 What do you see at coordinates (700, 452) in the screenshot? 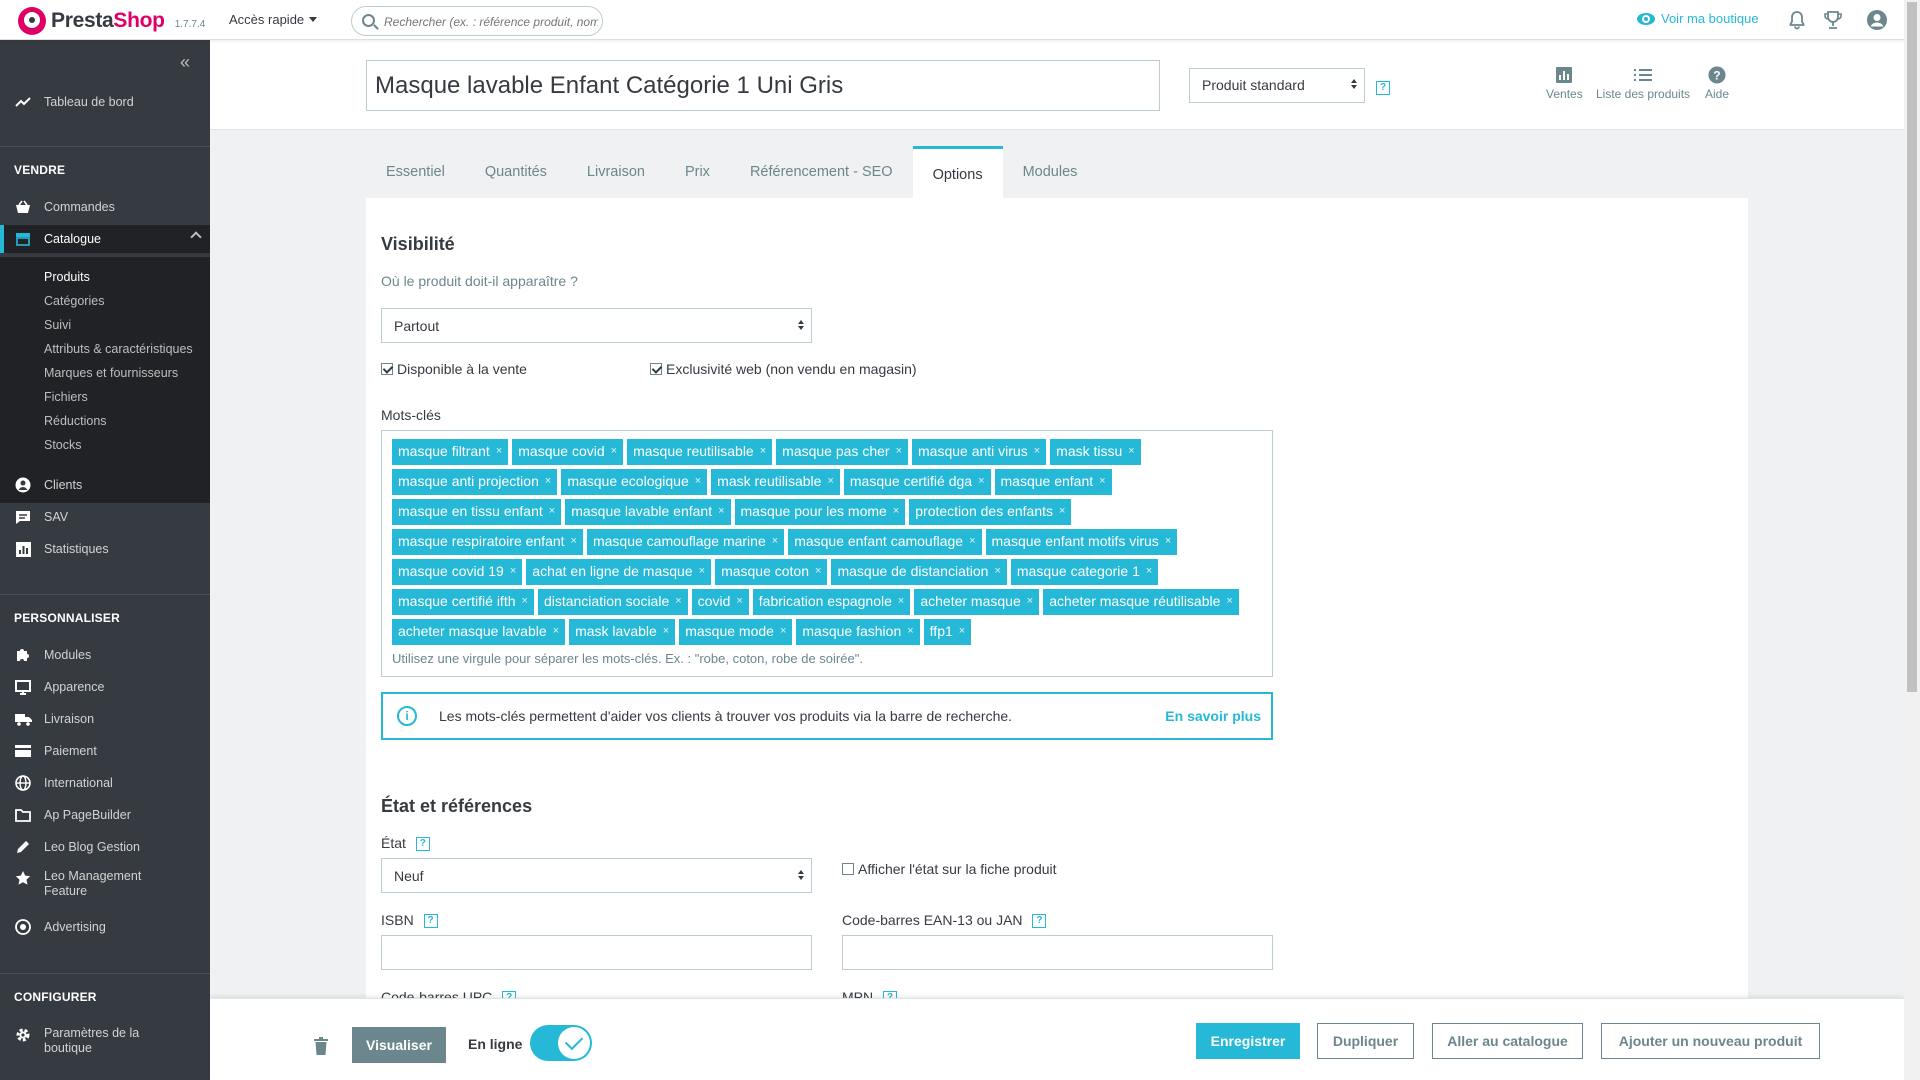
I see `keyword-tag: masque reutilisable ×` at bounding box center [700, 452].